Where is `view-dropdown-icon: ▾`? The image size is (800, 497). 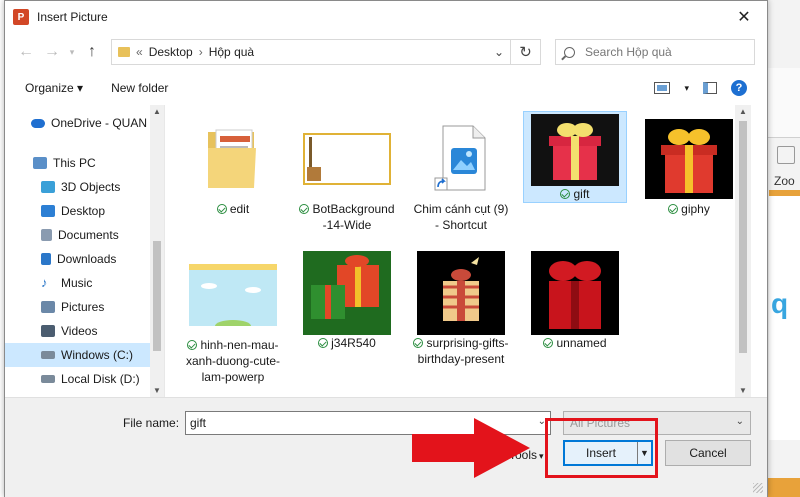
view-dropdown-icon: ▾ is located at coordinates (686, 88).